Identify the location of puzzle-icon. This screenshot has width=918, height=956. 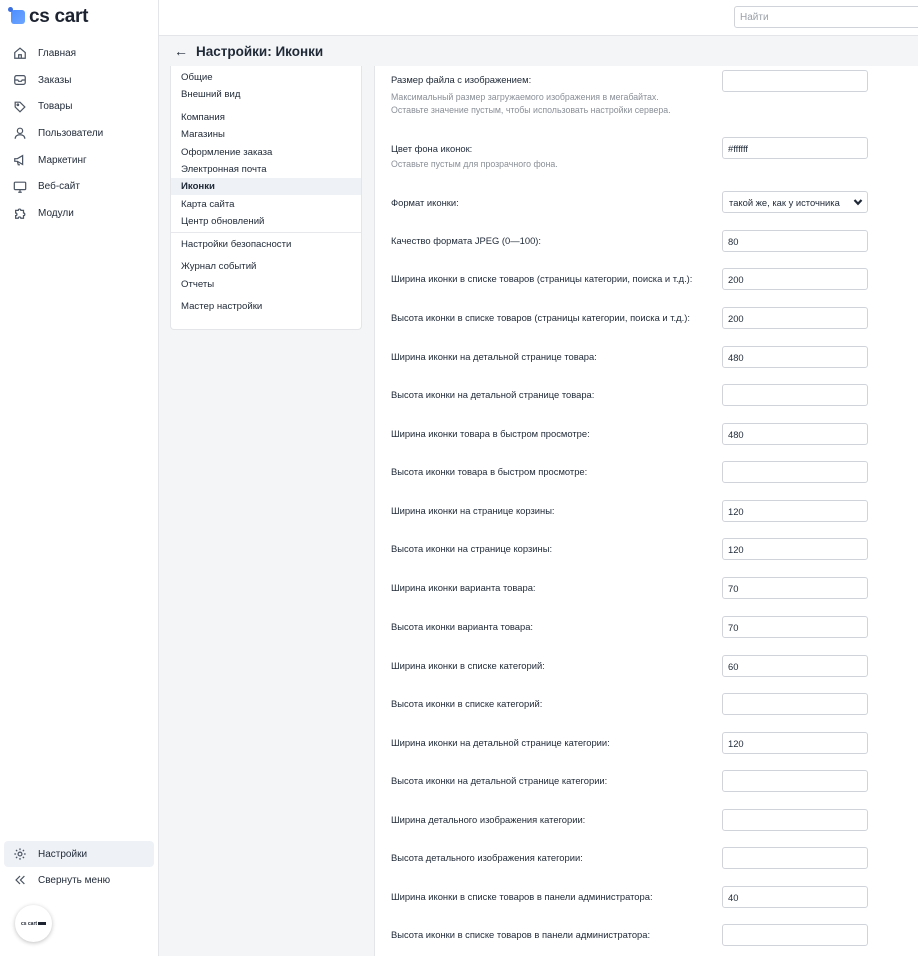
(20, 213).